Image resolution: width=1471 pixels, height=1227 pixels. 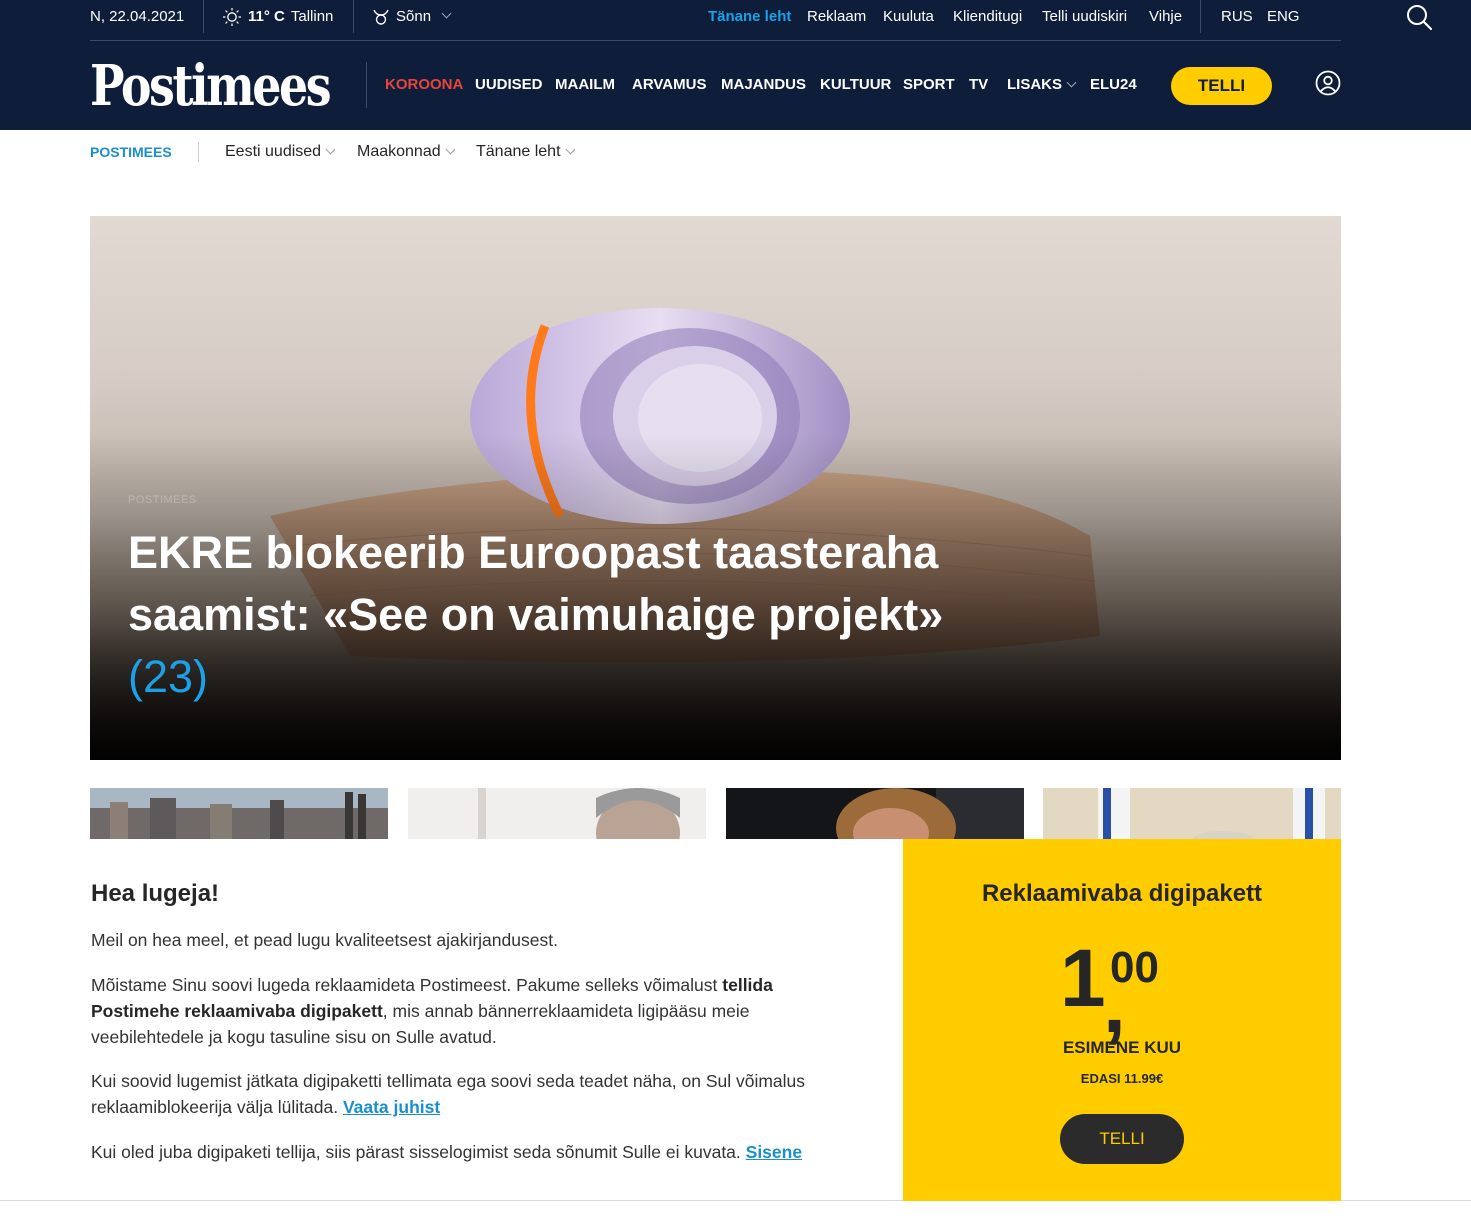 I want to click on topbar-link-kuuluta: Kuuluta, so click(x=908, y=16).